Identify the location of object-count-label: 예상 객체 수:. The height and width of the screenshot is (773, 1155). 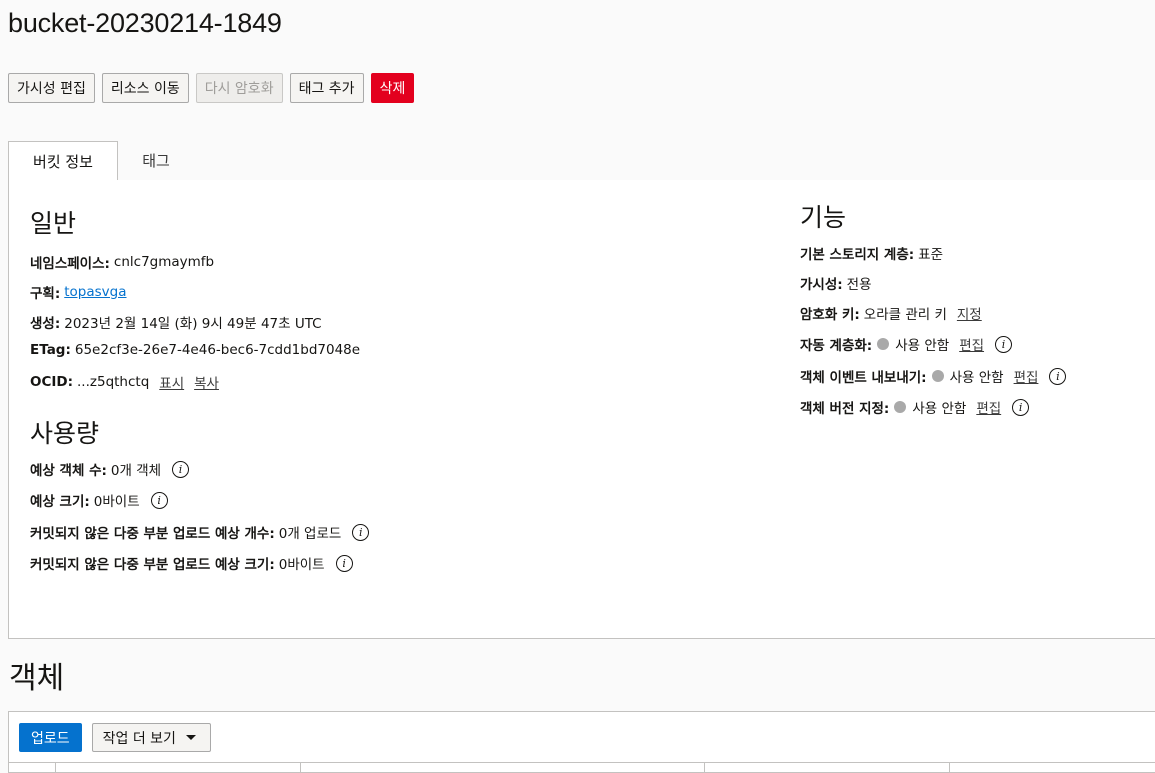
(68, 471).